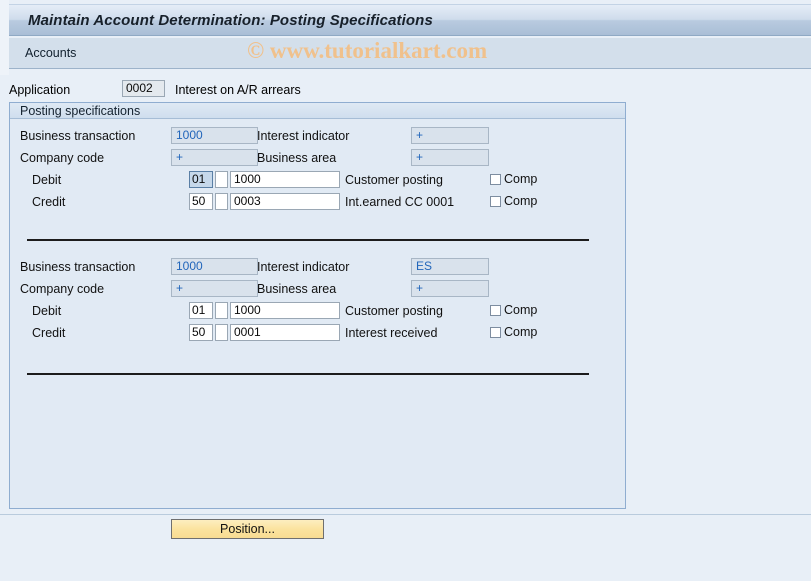 The width and height of the screenshot is (811, 581). What do you see at coordinates (400, 202) in the screenshot?
I see `credit-account-description: Int.earned CC 0001` at bounding box center [400, 202].